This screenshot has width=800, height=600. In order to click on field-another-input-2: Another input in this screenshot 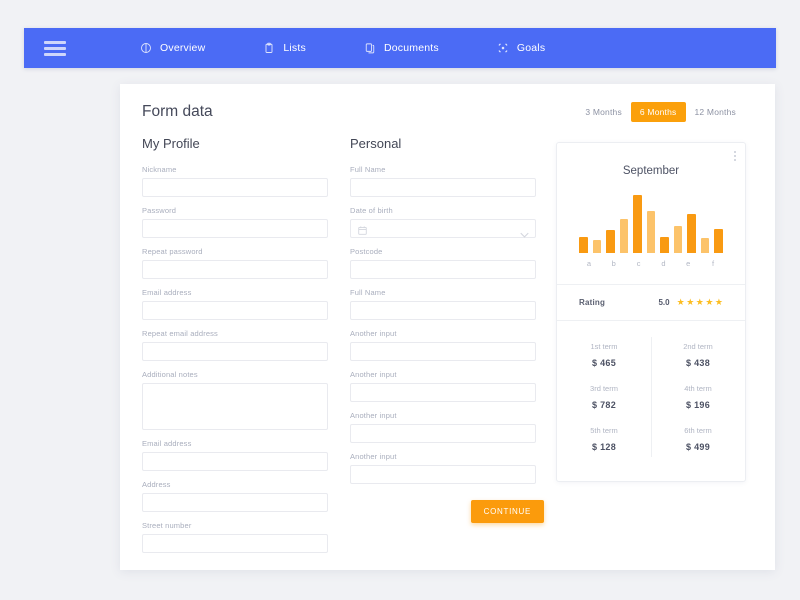, I will do `click(450, 386)`.